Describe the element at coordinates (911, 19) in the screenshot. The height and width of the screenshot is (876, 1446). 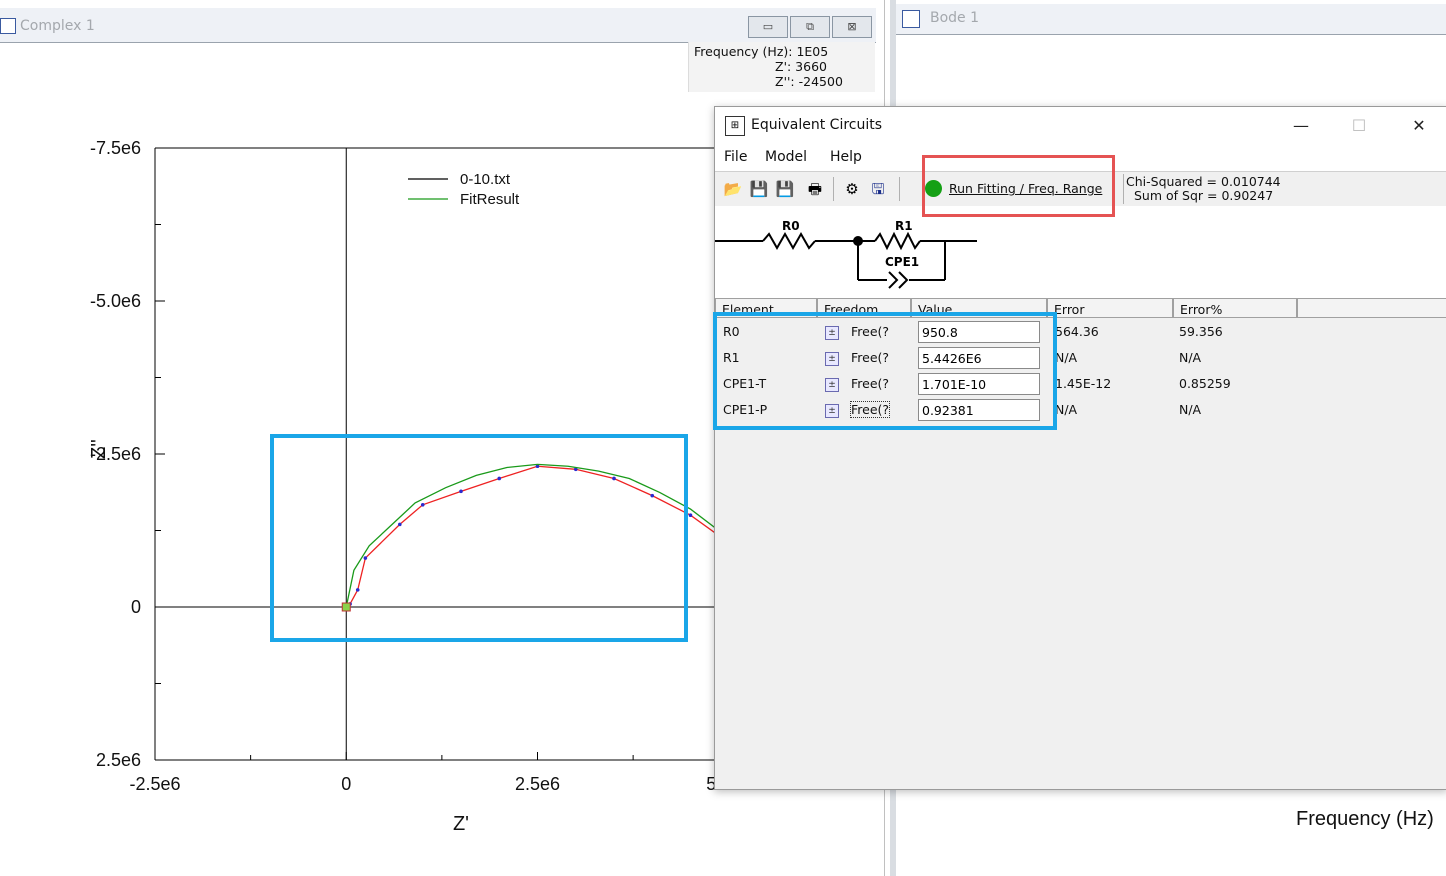
I see `bode-window-icon` at that location.